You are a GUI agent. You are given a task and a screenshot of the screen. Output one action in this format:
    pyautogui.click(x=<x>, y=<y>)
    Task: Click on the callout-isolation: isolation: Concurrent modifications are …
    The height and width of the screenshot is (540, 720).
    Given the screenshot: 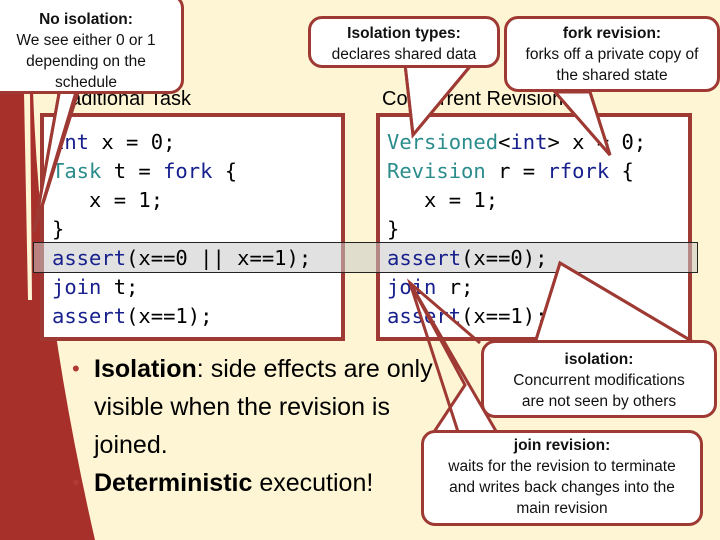 What is the action you would take?
    pyautogui.click(x=599, y=379)
    